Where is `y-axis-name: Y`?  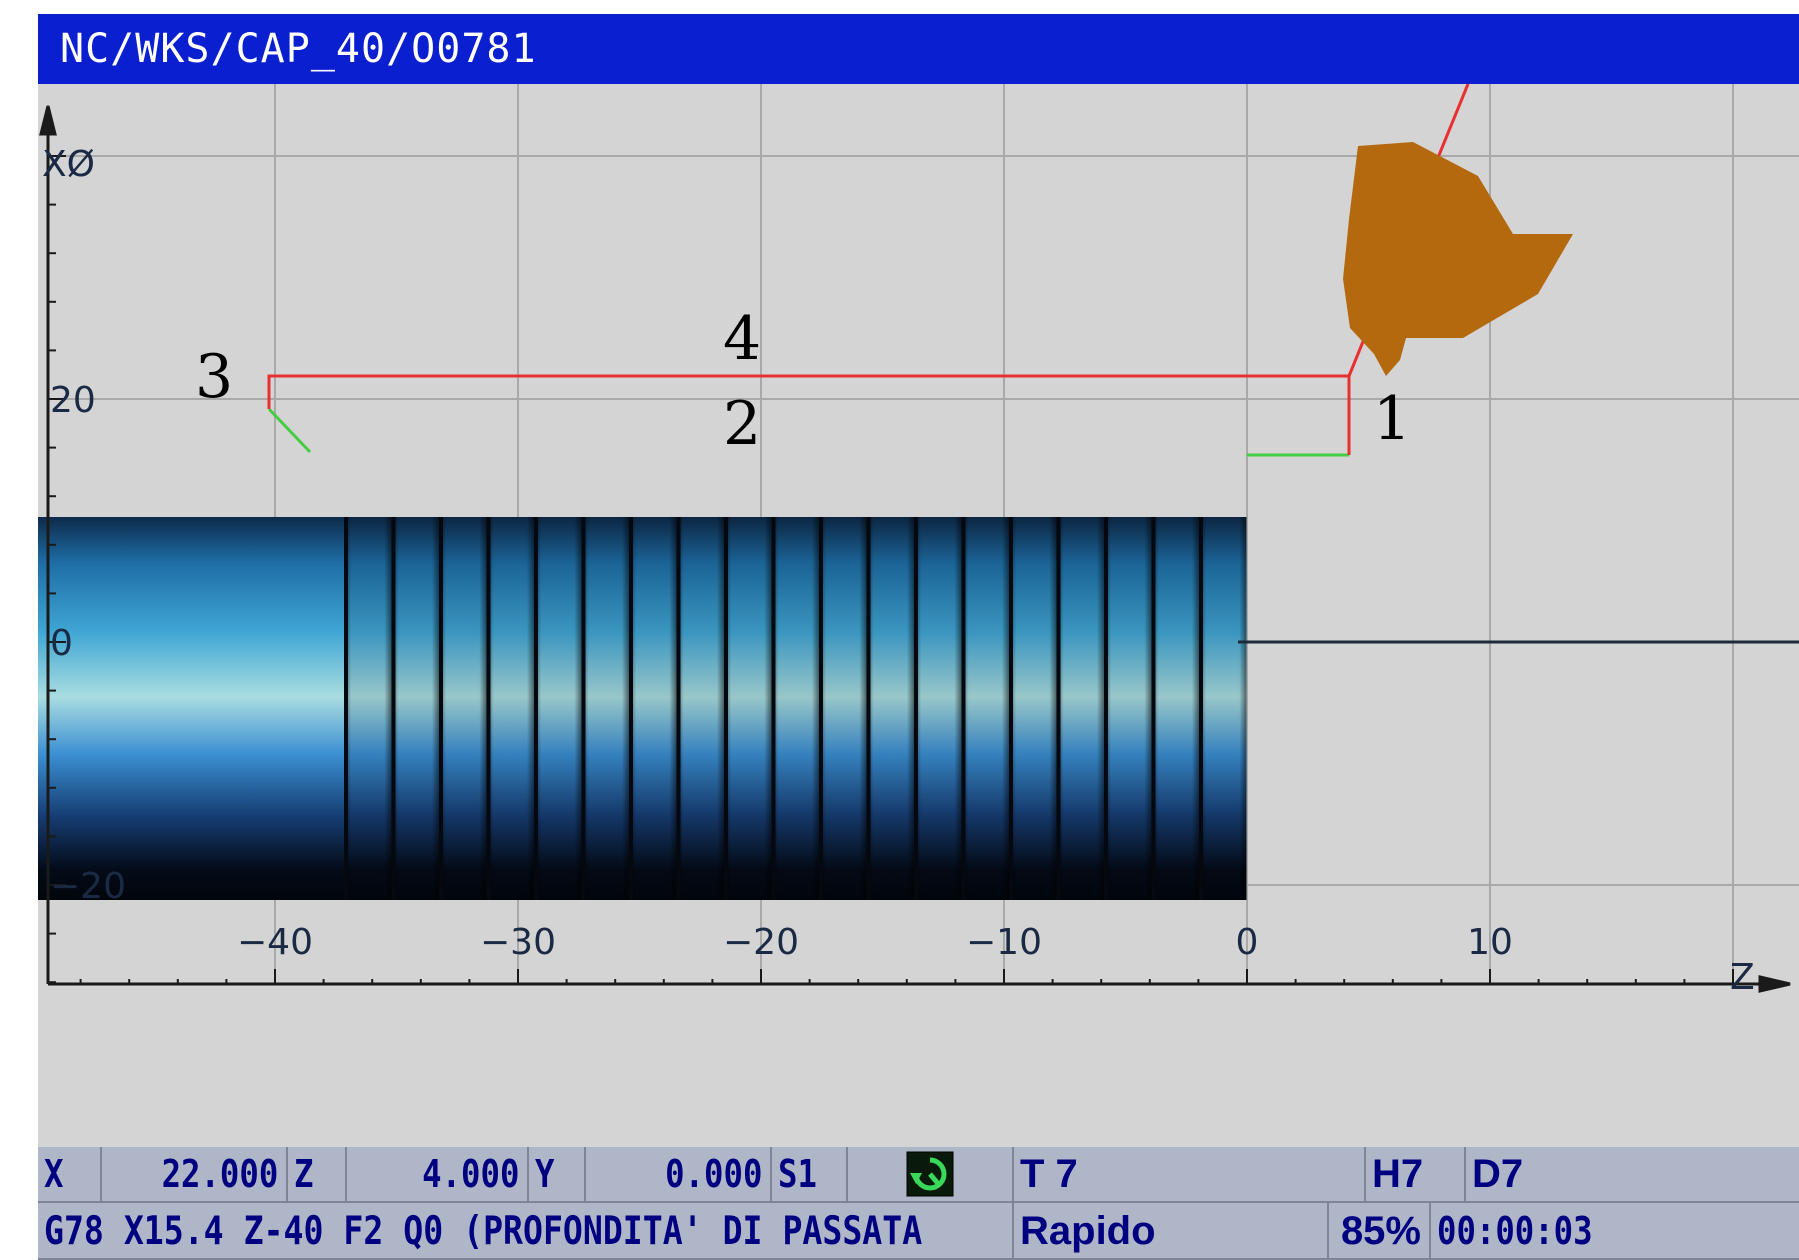 y-axis-name: Y is located at coordinates (557, 1175).